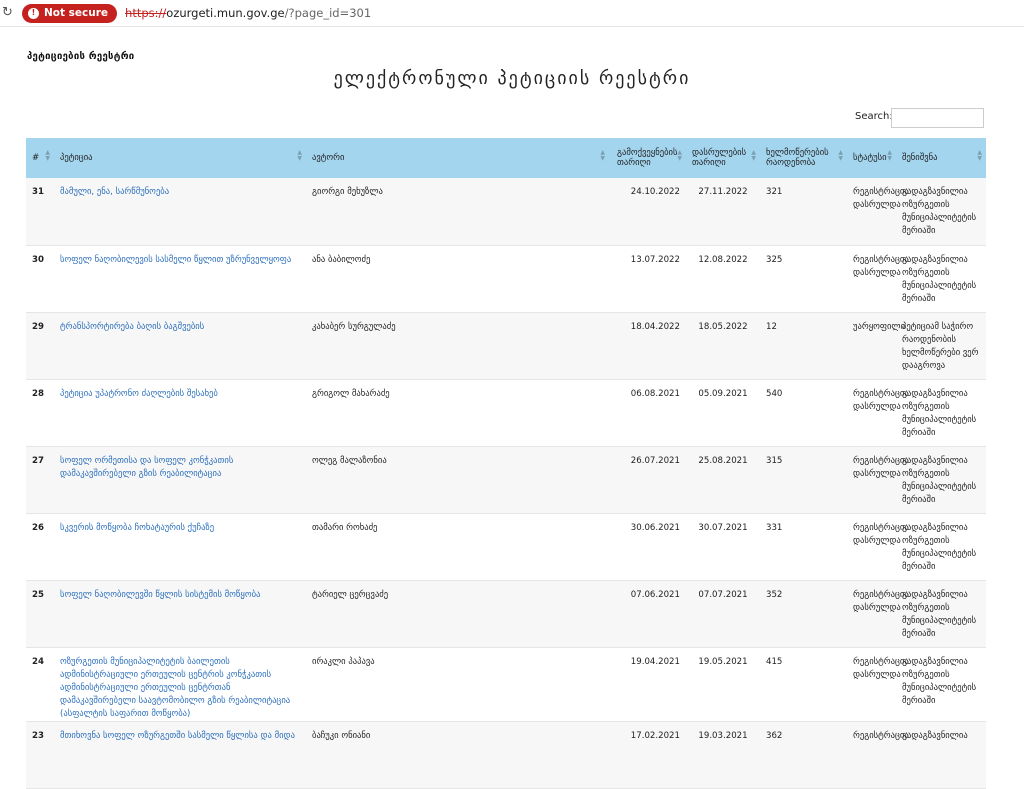 The height and width of the screenshot is (789, 1024). Describe the element at coordinates (647, 480) in the screenshot. I see `cell-published-date: 26.07.2021` at that location.